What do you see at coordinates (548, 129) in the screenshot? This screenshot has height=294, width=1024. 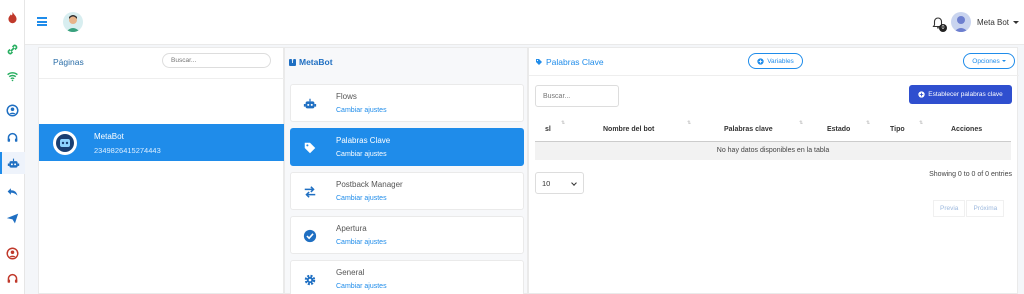 I see `column-header: sl` at bounding box center [548, 129].